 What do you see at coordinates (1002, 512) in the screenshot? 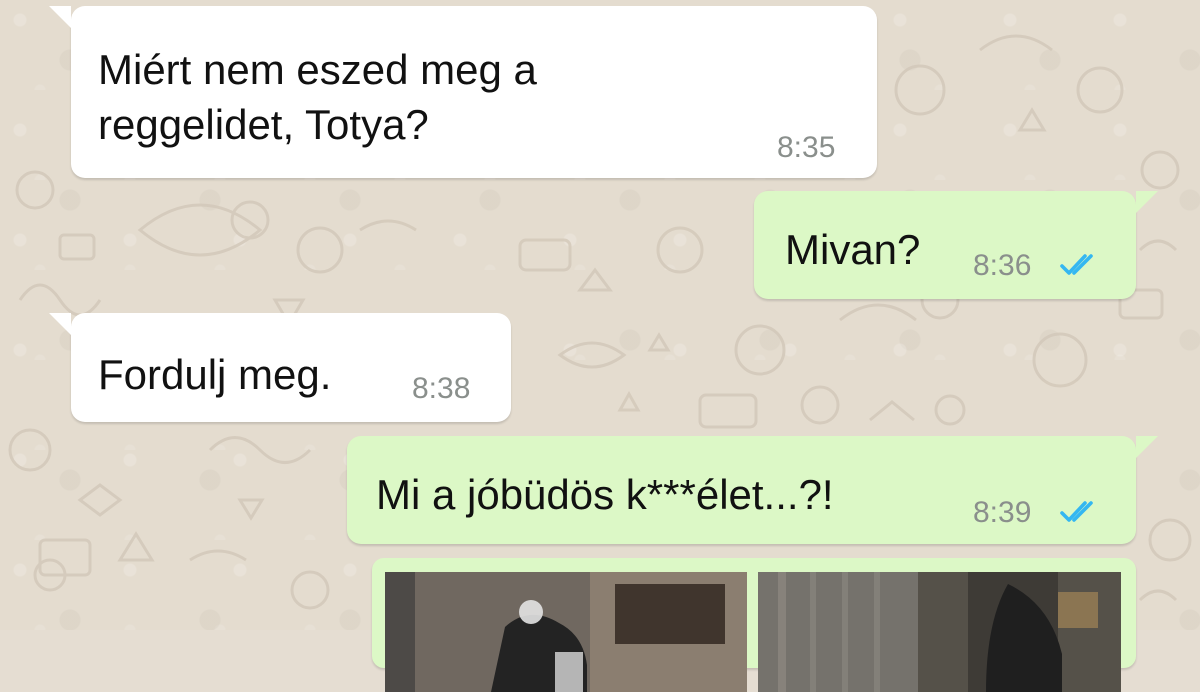
I see `message-time: 8:39` at bounding box center [1002, 512].